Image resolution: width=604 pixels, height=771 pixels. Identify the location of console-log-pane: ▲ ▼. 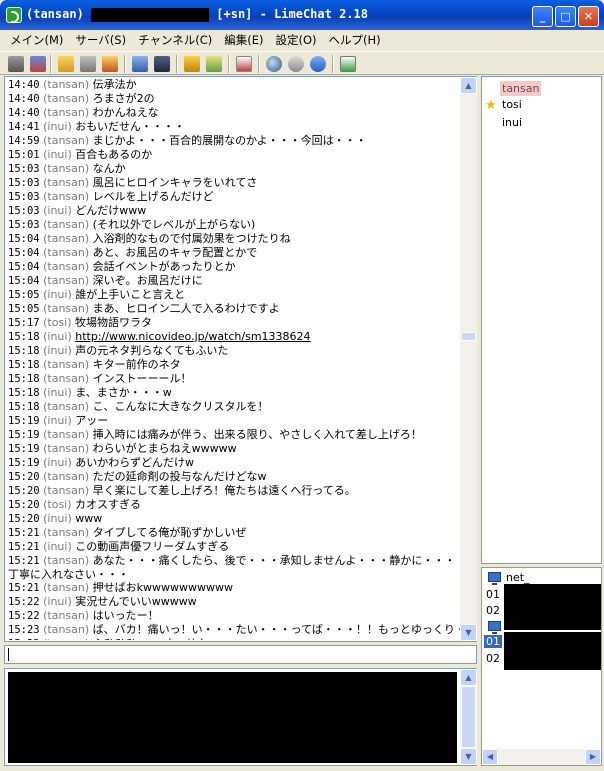
(240, 717).